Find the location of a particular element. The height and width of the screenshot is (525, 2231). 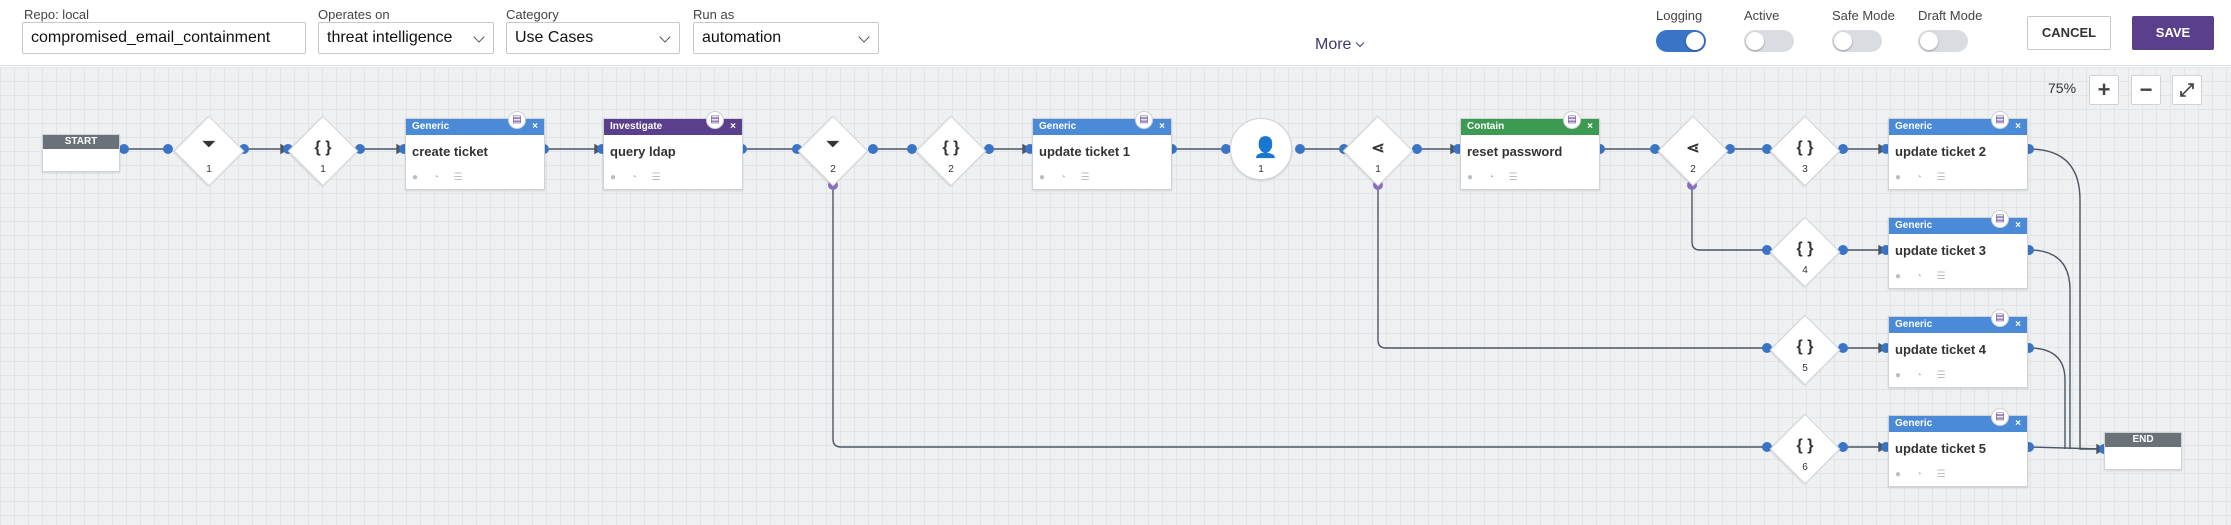

block-title: reset password is located at coordinates (1515, 151).